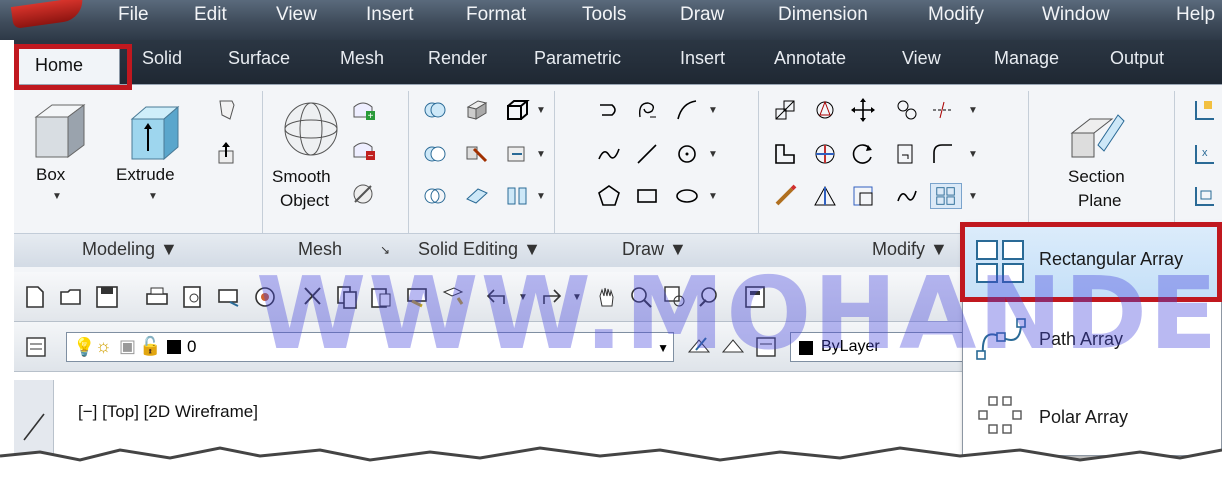 This screenshot has height=481, width=1222. I want to click on layer-properties-icon, so click(37, 347).